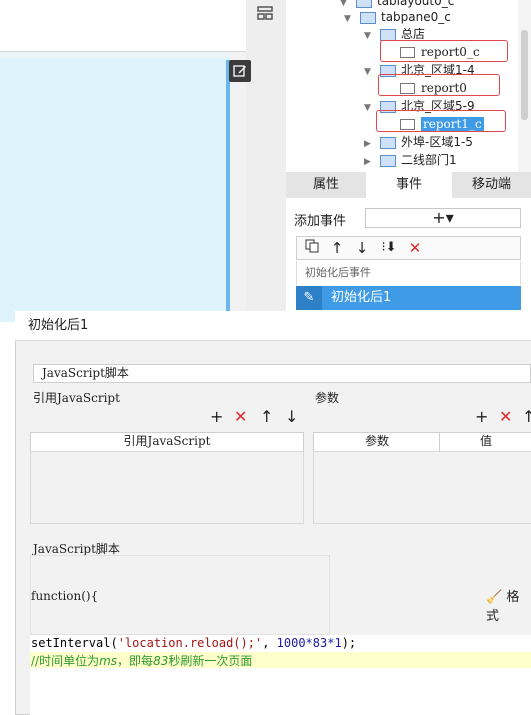  What do you see at coordinates (167, 442) in the screenshot?
I see `ref-js-header: 引用JavaScript` at bounding box center [167, 442].